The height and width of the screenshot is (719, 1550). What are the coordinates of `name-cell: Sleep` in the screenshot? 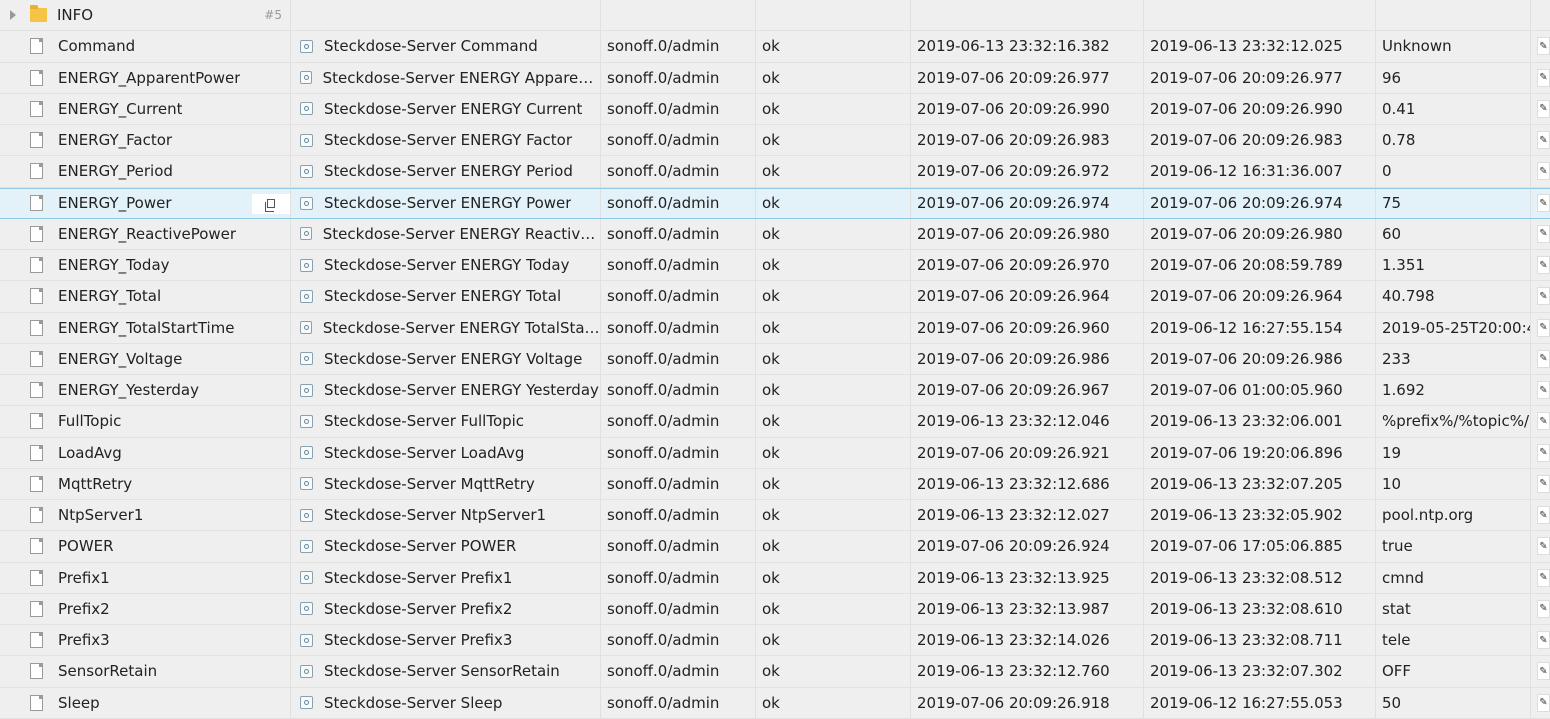 It's located at (145, 702).